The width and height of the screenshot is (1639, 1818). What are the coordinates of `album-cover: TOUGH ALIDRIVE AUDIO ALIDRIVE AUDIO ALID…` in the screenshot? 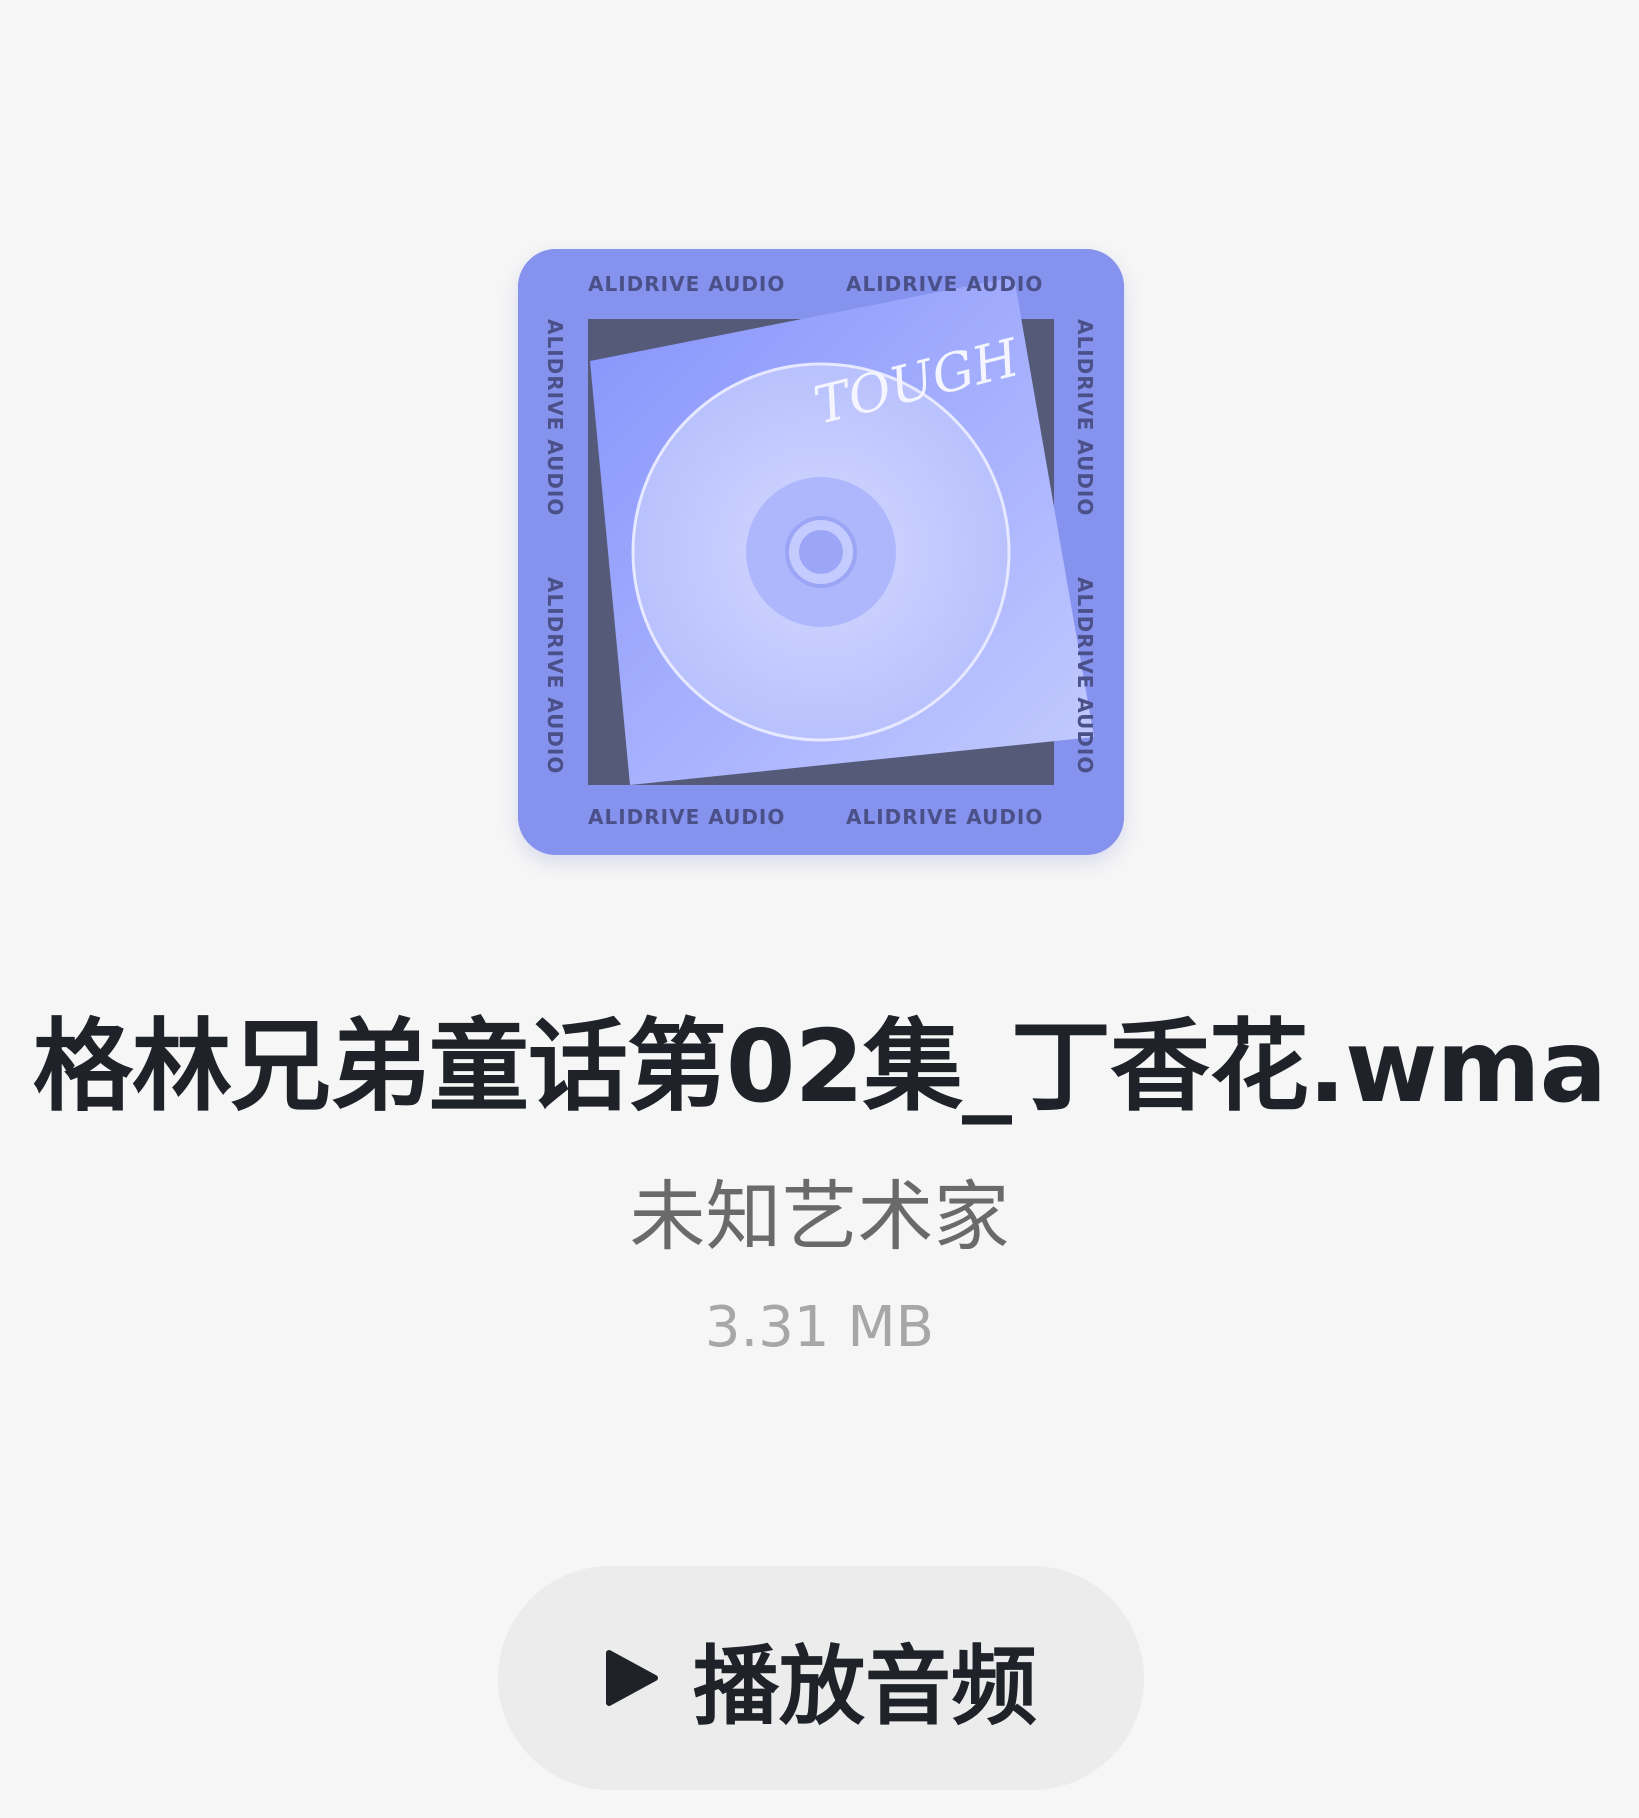 It's located at (821, 552).